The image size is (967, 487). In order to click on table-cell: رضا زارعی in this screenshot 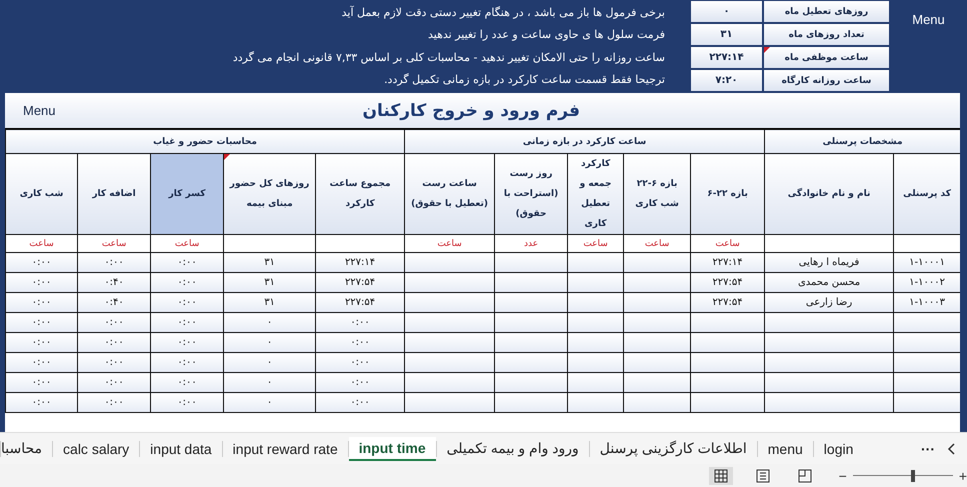, I will do `click(829, 302)`.